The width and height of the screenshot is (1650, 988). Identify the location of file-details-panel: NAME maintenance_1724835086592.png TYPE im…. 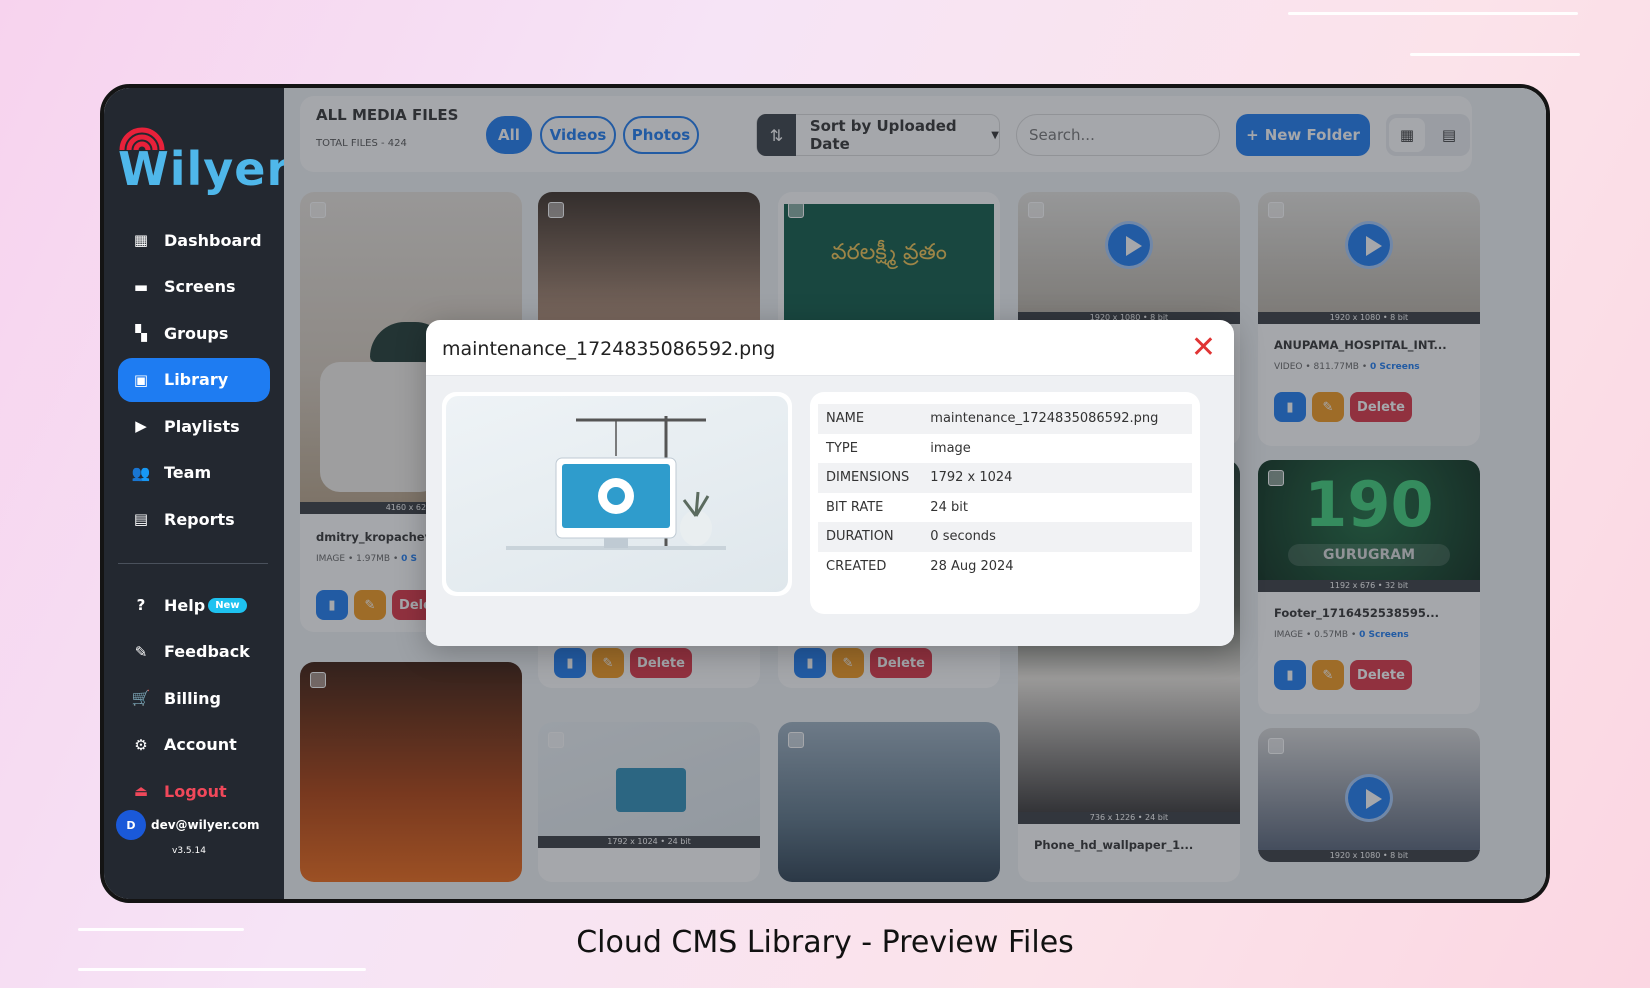
(1005, 503).